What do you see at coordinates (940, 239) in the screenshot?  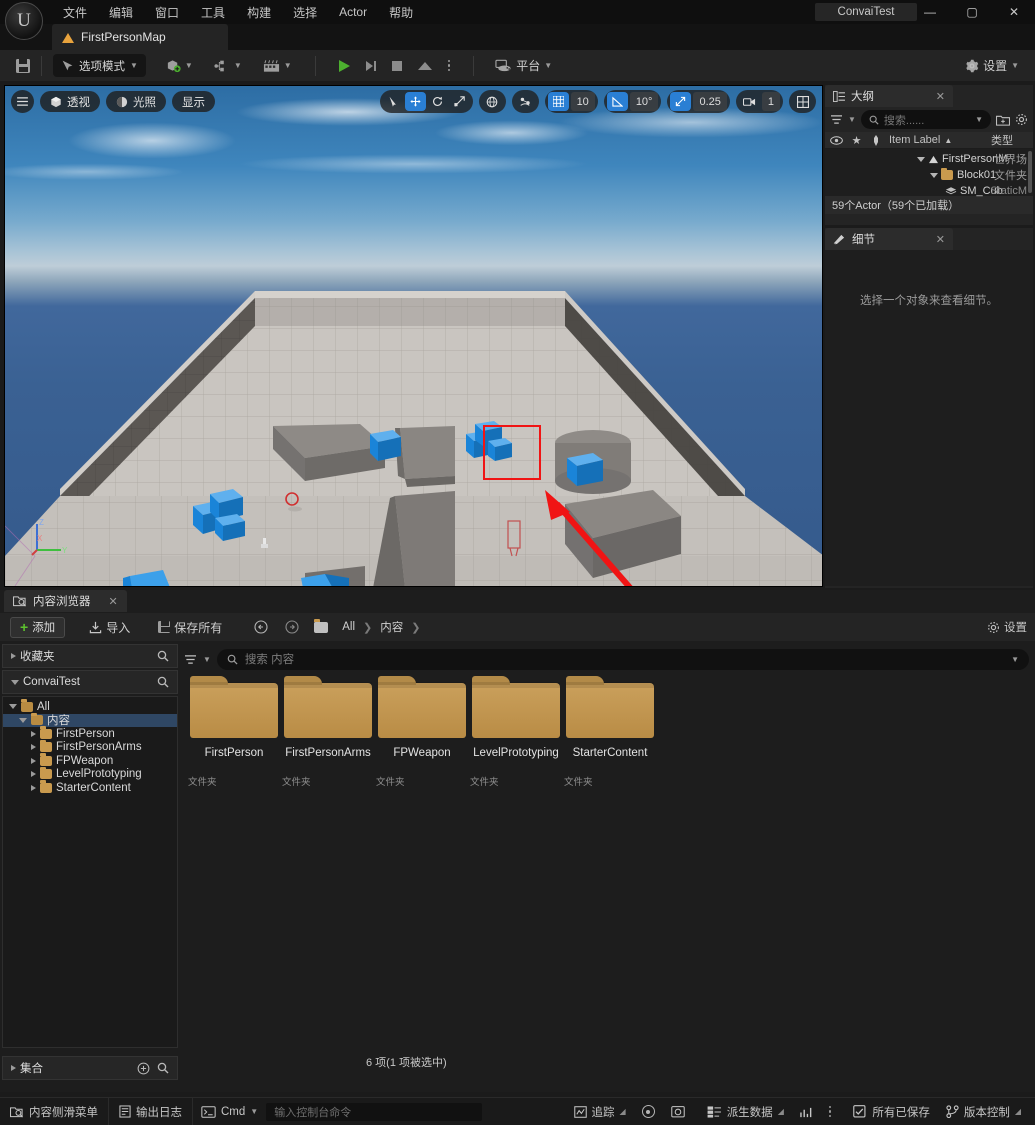 I see `close-icon: ✕` at bounding box center [940, 239].